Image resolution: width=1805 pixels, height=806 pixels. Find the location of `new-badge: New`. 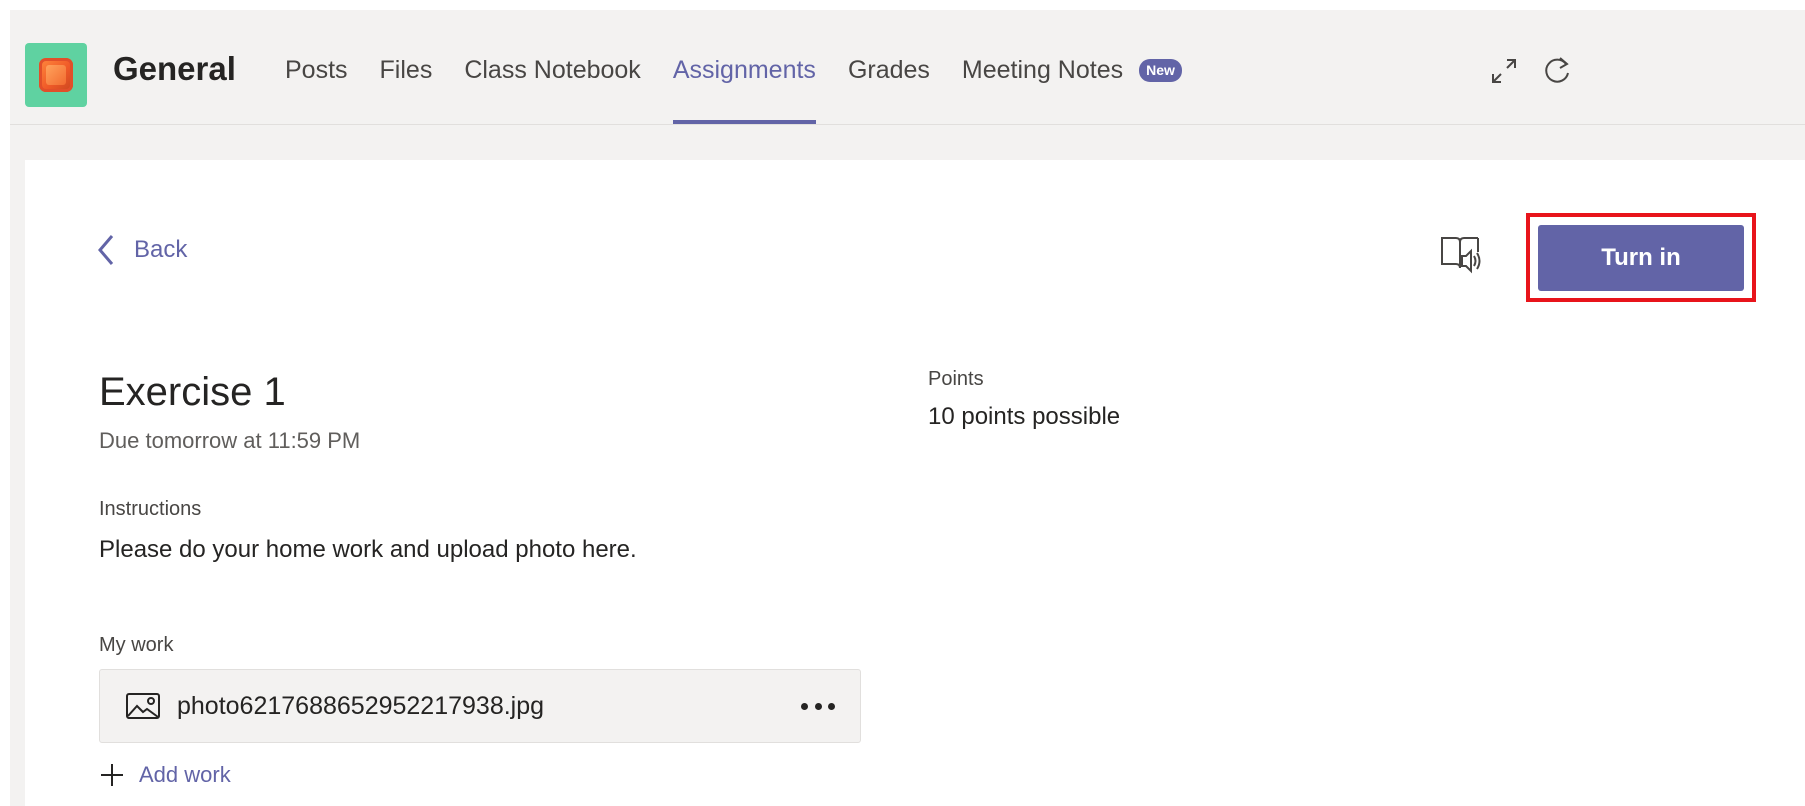

new-badge: New is located at coordinates (1160, 70).